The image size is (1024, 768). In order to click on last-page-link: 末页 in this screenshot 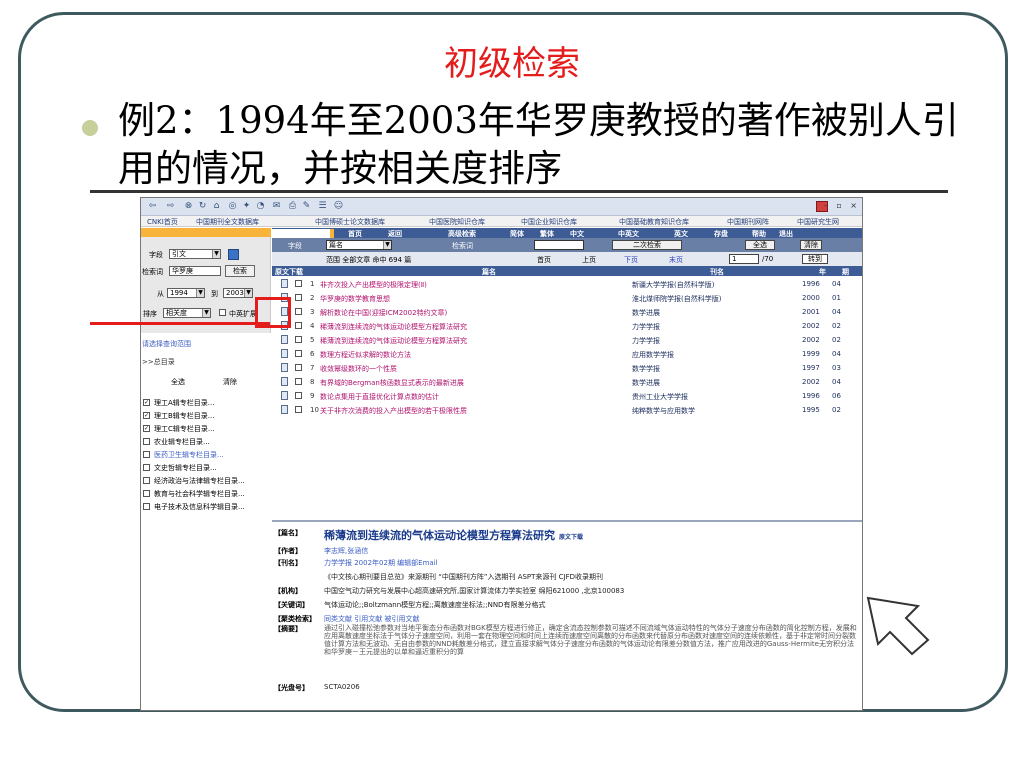, I will do `click(676, 260)`.